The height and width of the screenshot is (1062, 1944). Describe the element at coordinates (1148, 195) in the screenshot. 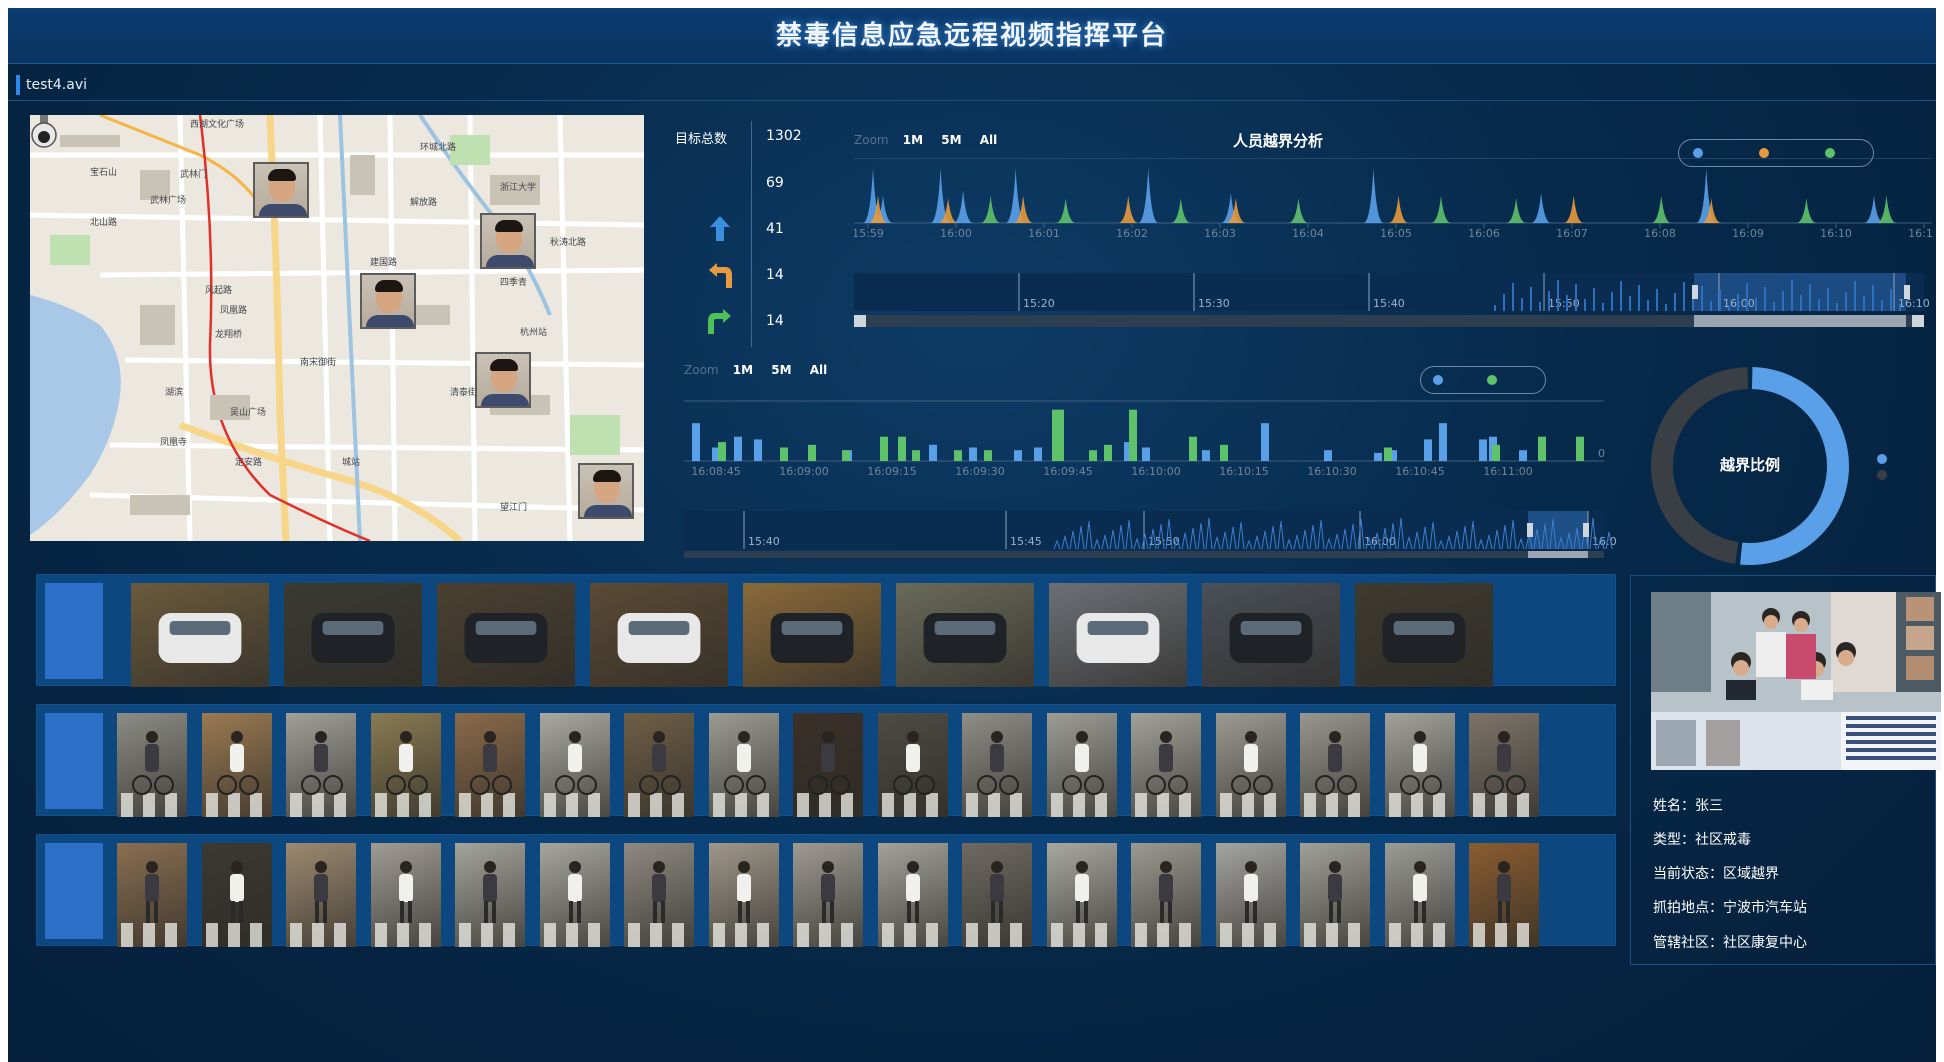

I see `area-peak` at that location.